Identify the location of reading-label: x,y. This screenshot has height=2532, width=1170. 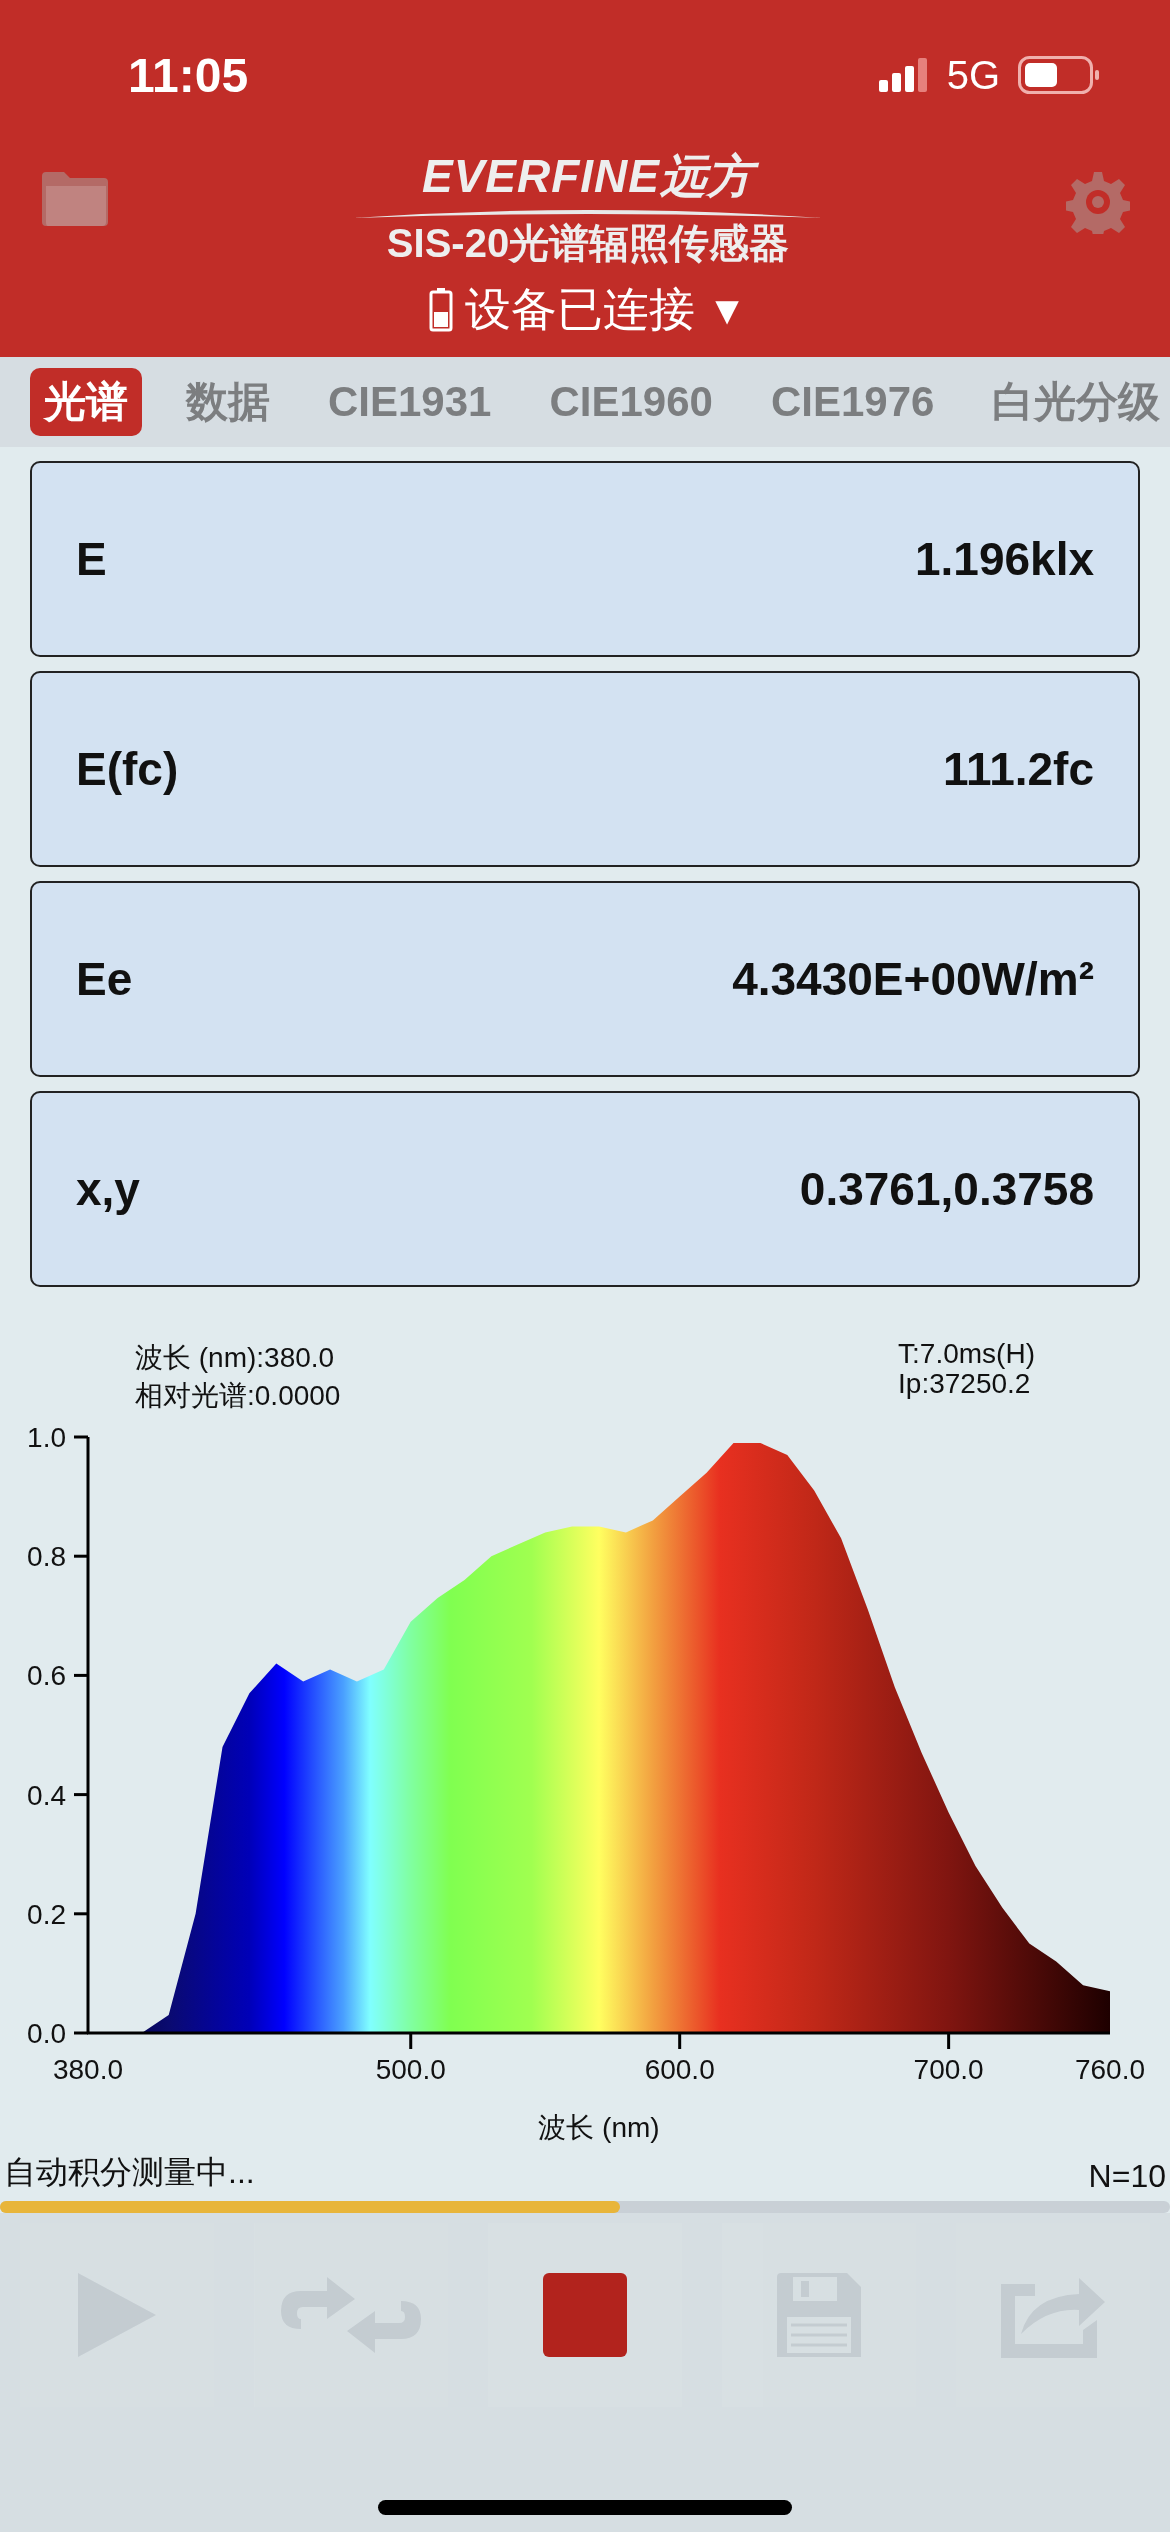
(108, 1189).